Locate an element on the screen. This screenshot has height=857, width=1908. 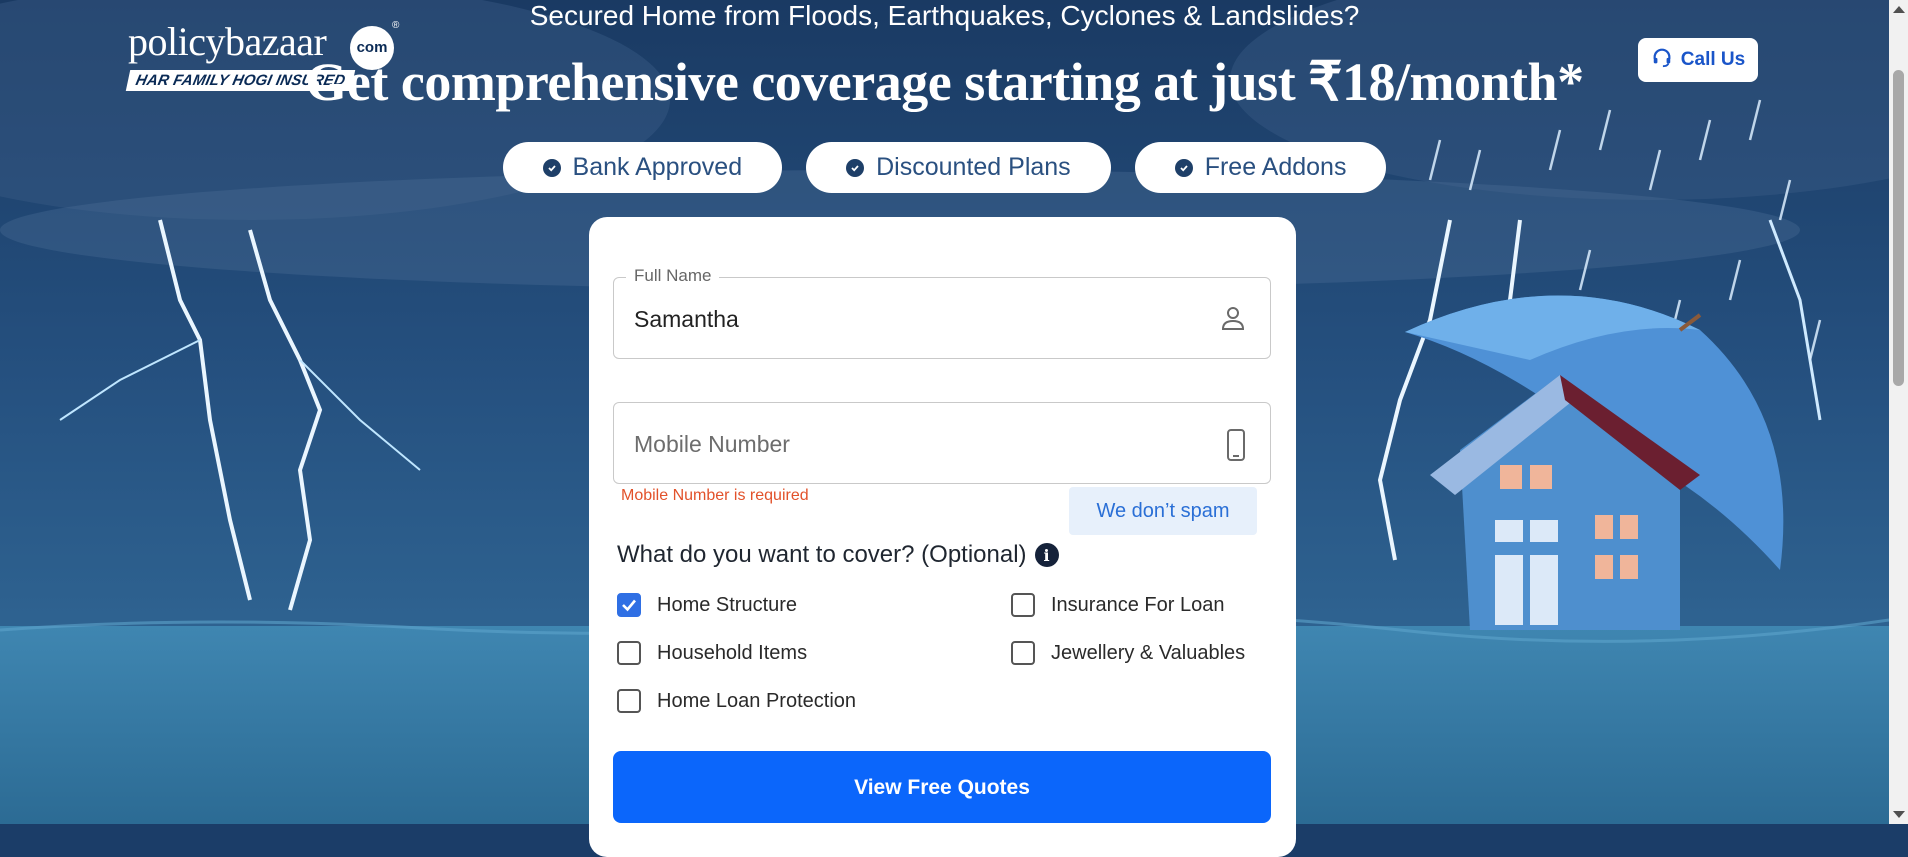
option-label: Jewellery & Valuables is located at coordinates (1148, 652).